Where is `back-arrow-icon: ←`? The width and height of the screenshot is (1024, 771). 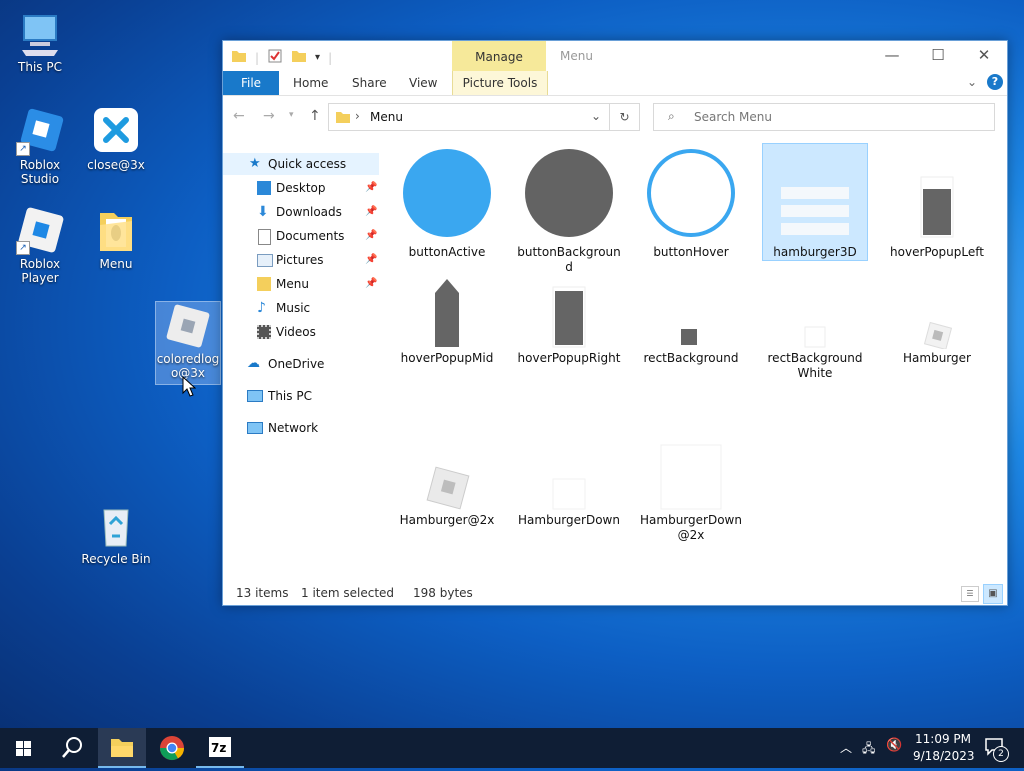 back-arrow-icon: ← is located at coordinates (239, 116).